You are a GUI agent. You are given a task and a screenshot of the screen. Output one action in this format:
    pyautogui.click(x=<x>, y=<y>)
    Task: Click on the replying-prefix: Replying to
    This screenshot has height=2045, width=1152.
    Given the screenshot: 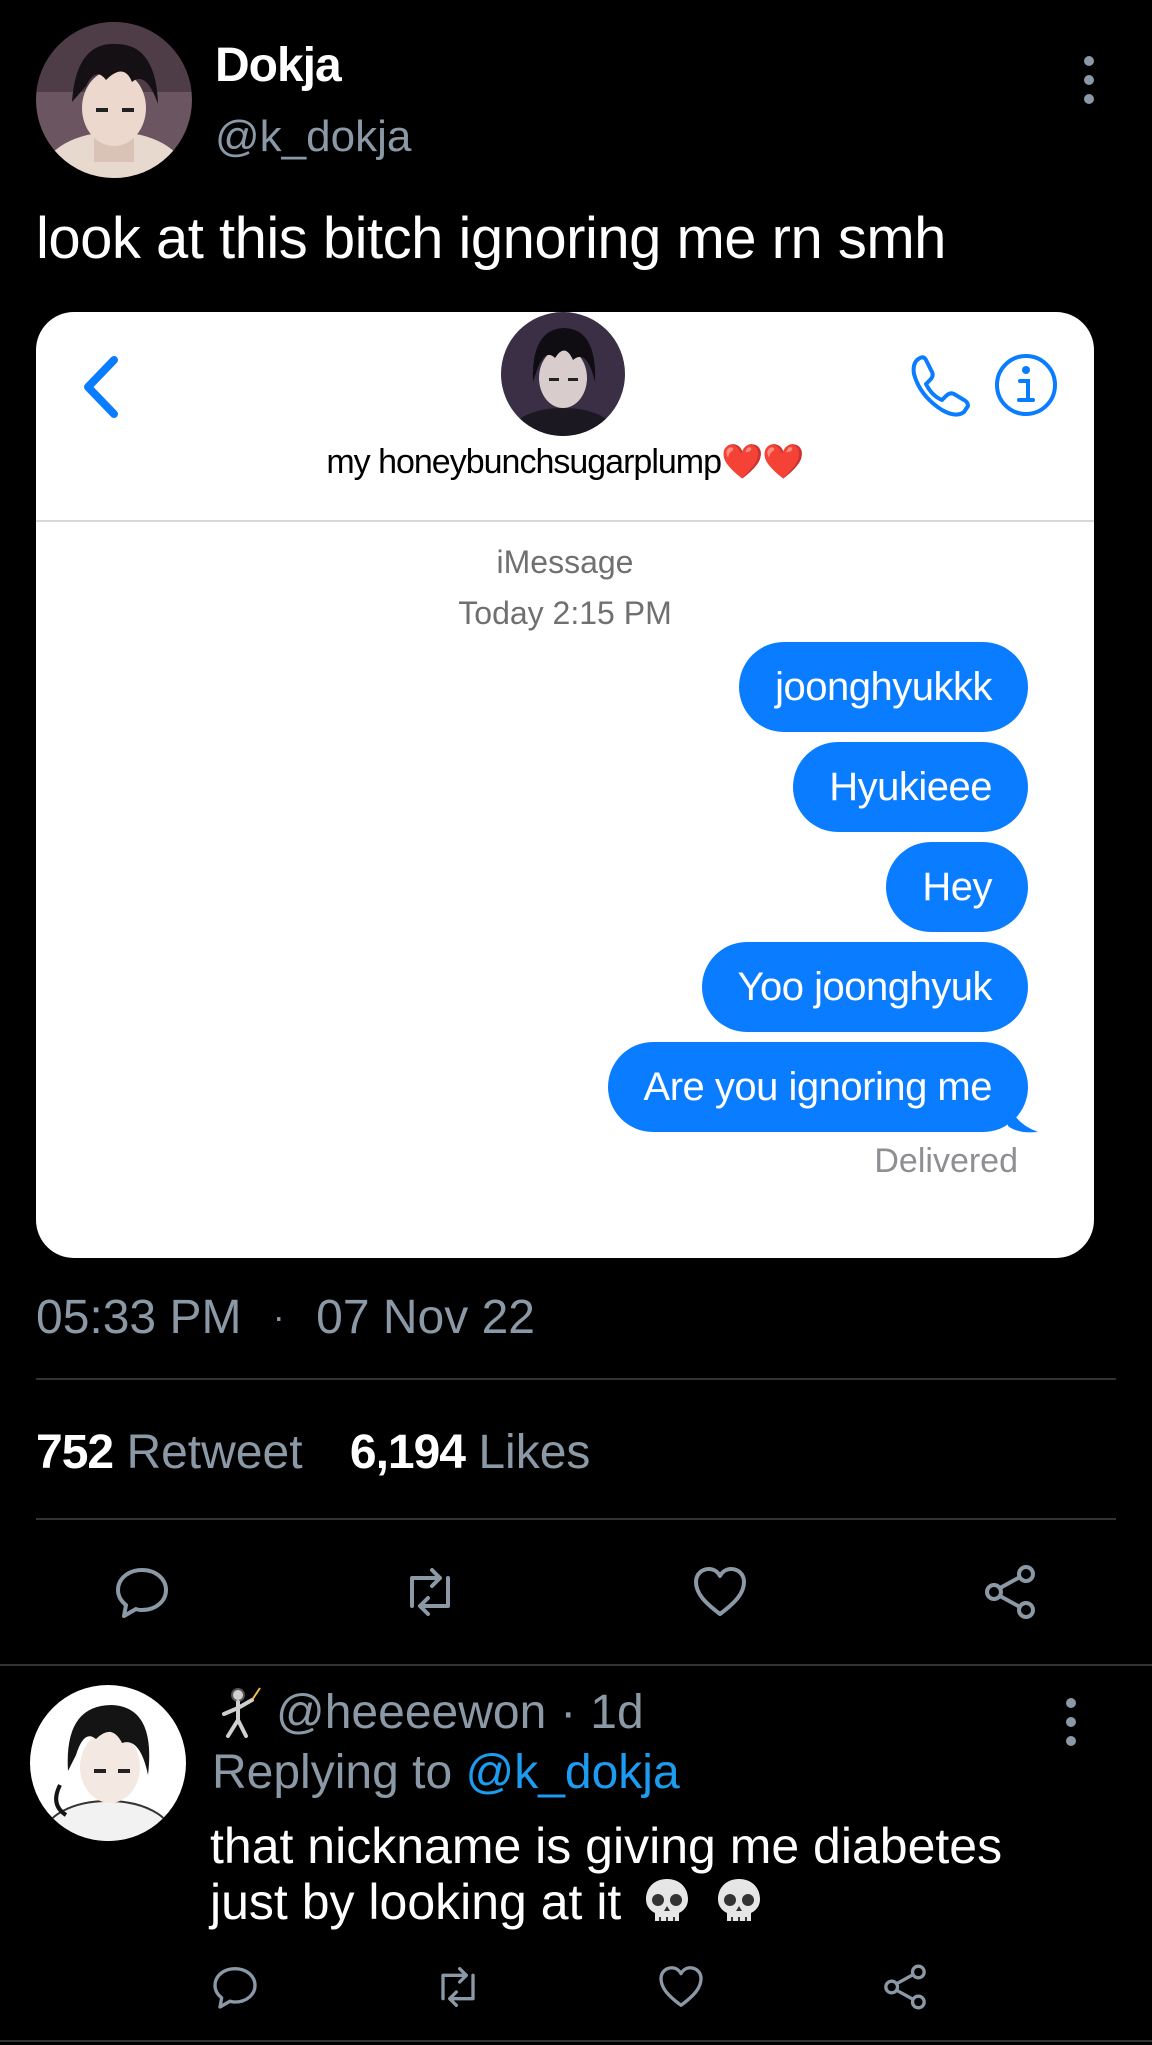 What is the action you would take?
    pyautogui.click(x=332, y=1772)
    